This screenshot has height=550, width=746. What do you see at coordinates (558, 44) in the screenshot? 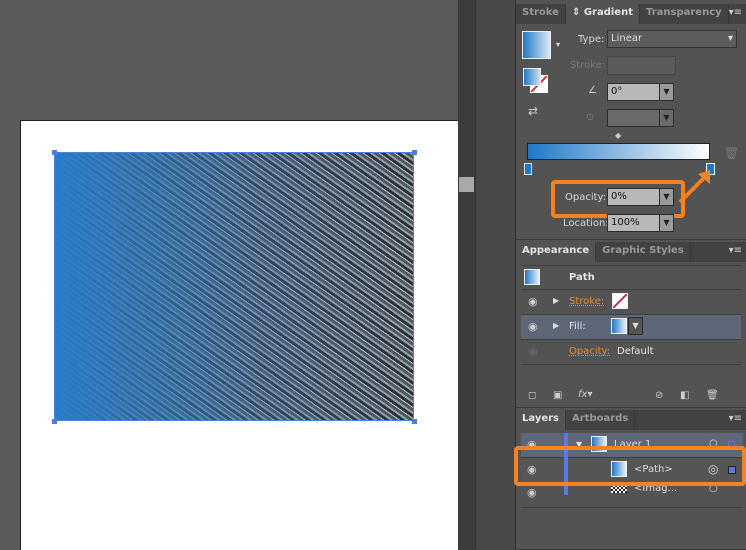
I see `swatch-dropdown-icon: ▾` at bounding box center [558, 44].